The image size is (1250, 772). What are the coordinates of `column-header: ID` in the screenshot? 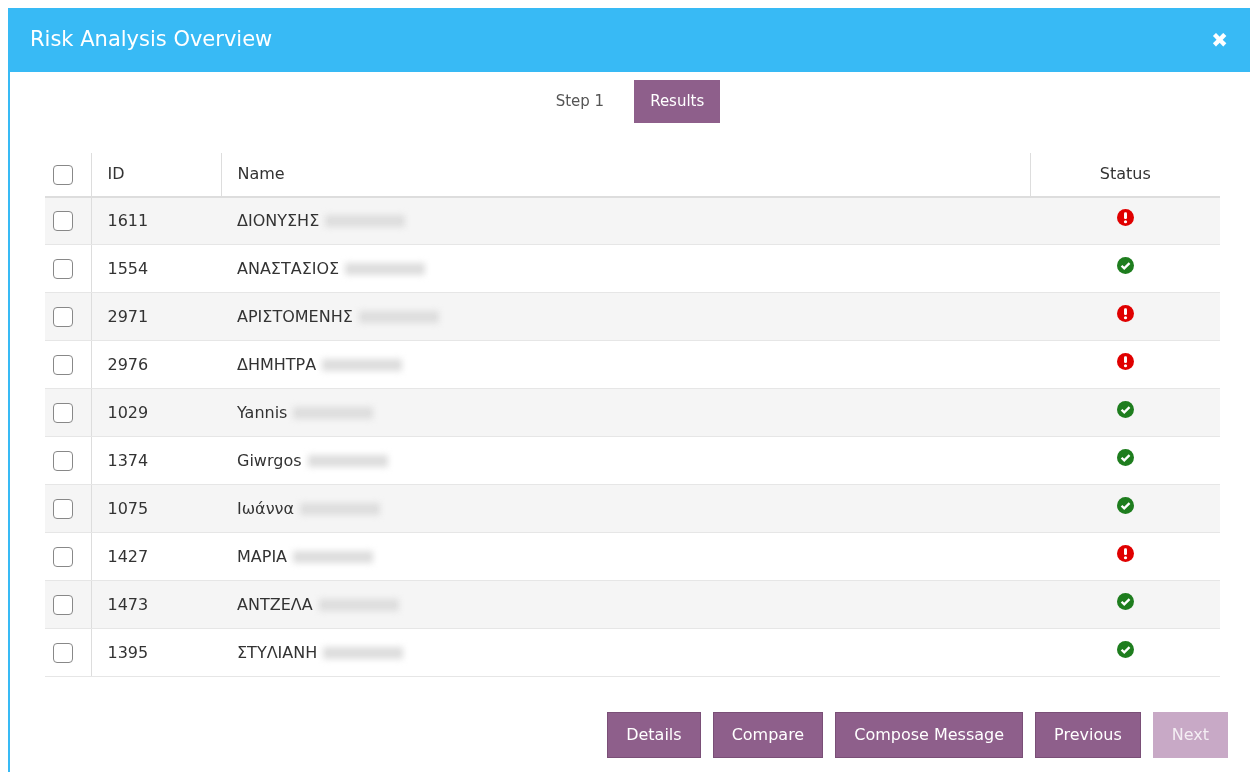 It's located at (116, 173).